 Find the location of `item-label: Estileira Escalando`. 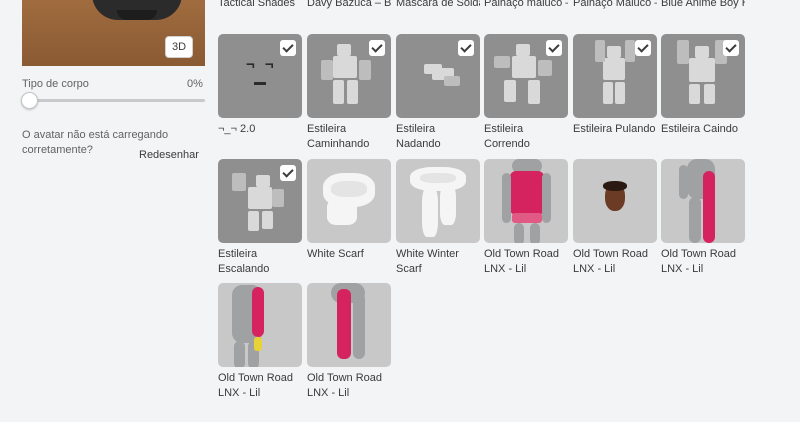

item-label: Estileira Escalando is located at coordinates (244, 261).